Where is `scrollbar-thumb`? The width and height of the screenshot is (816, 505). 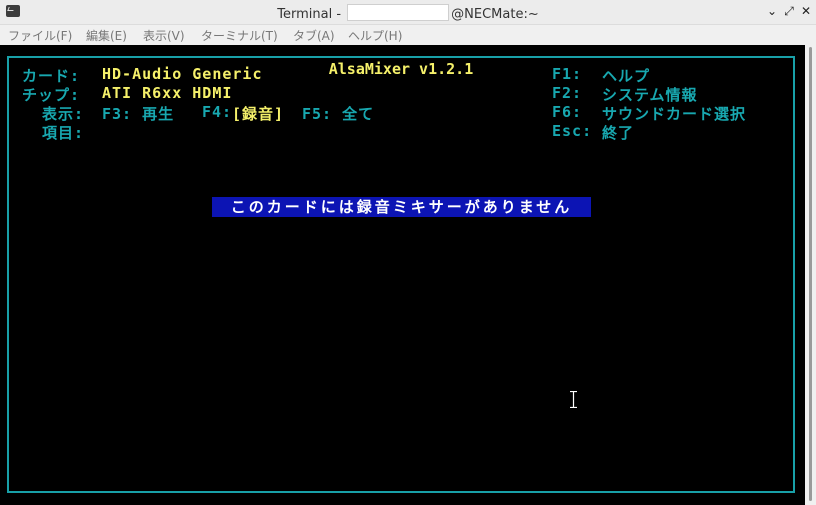
scrollbar-thumb is located at coordinates (810, 274).